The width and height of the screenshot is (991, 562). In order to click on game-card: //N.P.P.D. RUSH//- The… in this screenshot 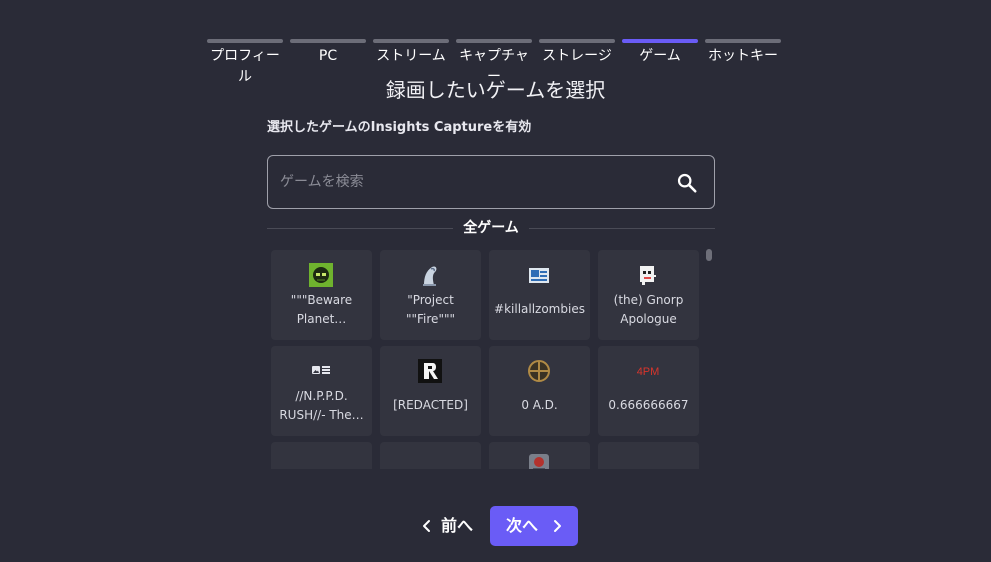, I will do `click(321, 391)`.